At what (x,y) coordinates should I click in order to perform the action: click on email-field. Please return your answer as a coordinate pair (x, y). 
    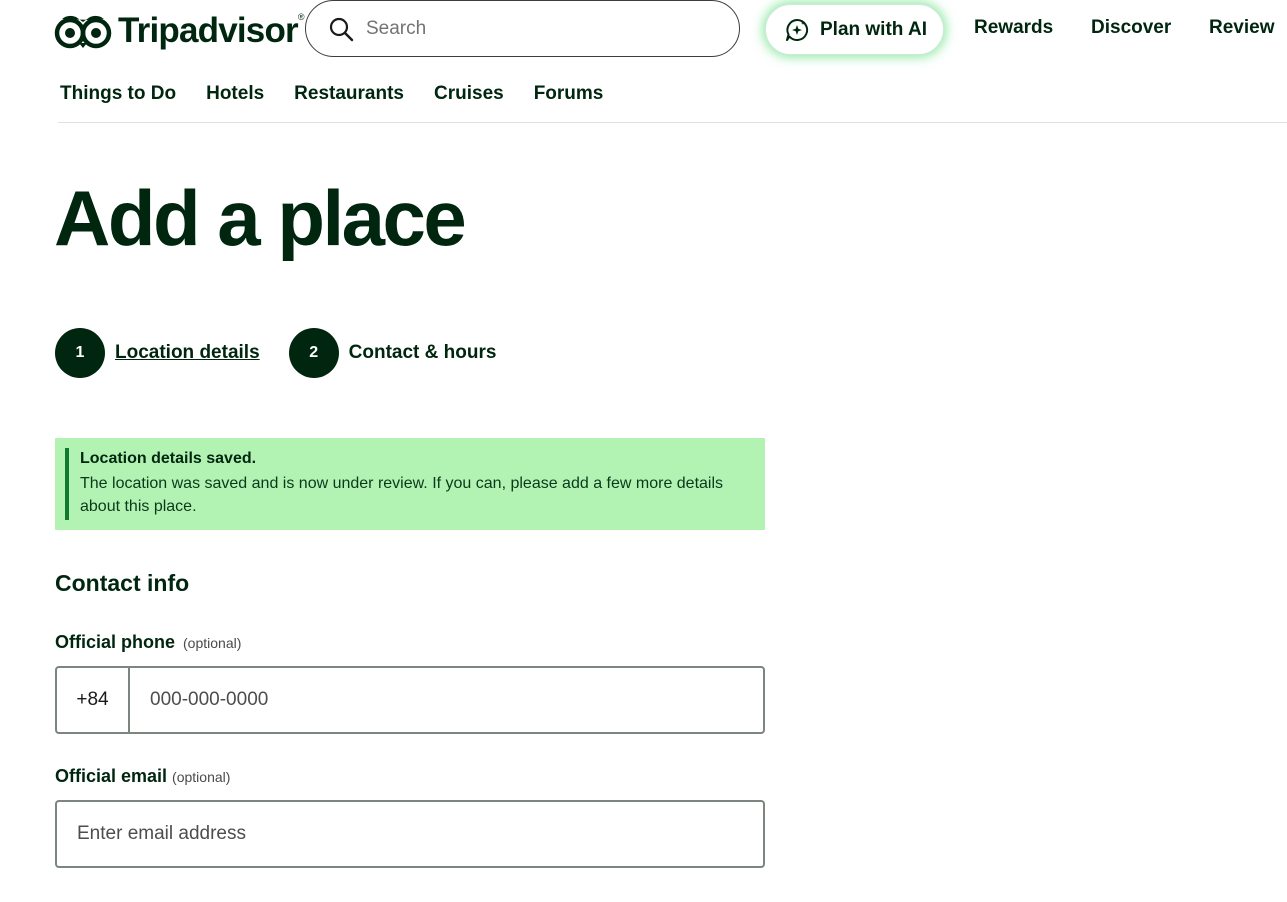
    Looking at the image, I should click on (410, 834).